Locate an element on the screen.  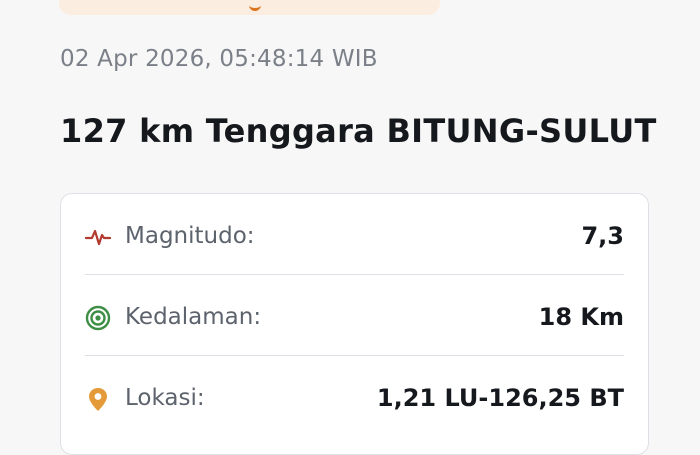
event-timestamp: 02 Apr 2026, 05:48:14 WIB is located at coordinates (219, 59).